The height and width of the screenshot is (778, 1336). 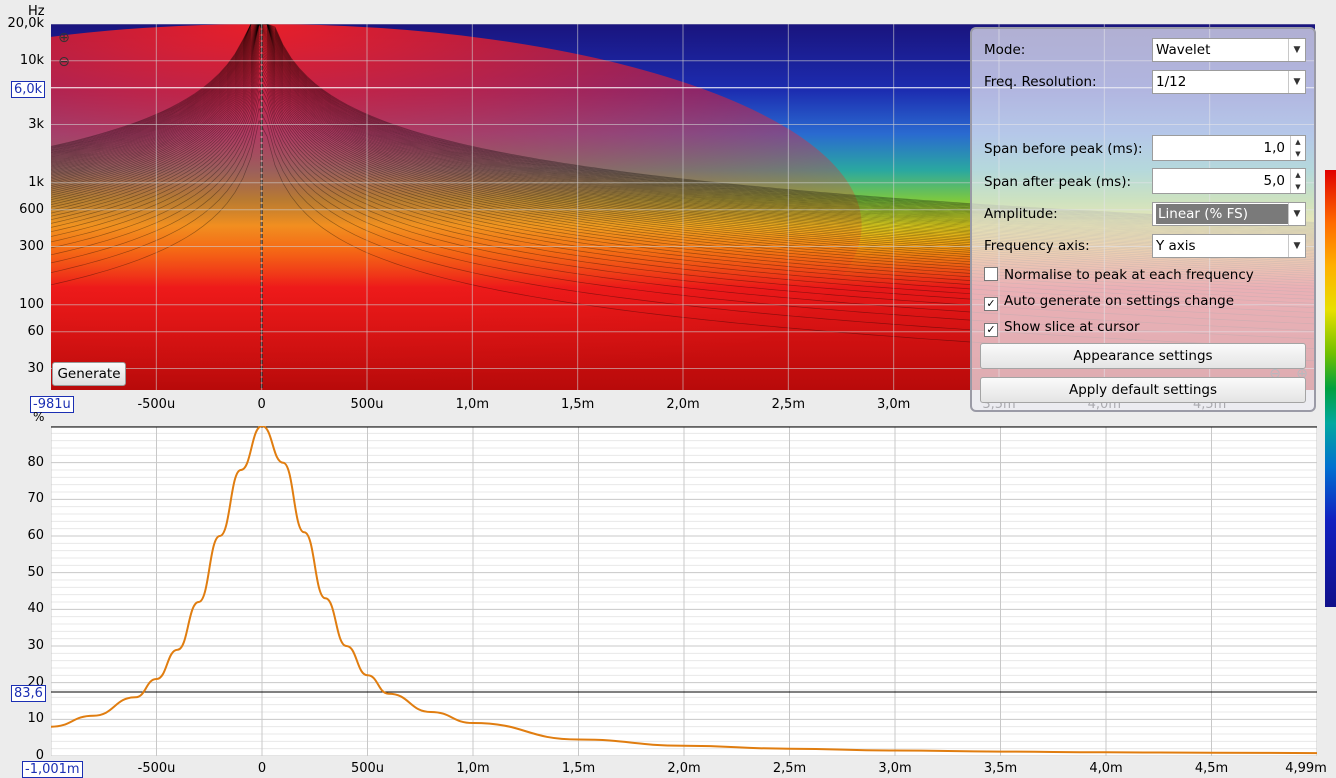 What do you see at coordinates (1021, 214) in the screenshot?
I see `amplitude-label: Amplitude:` at bounding box center [1021, 214].